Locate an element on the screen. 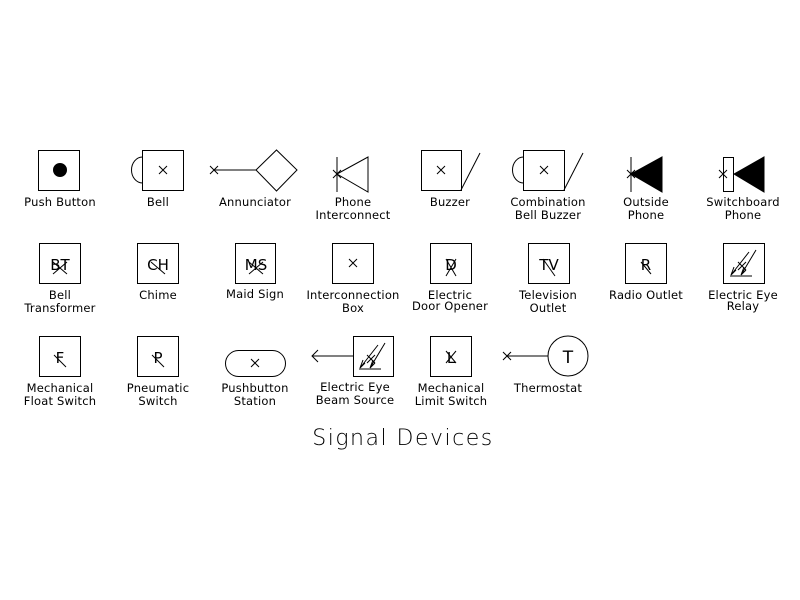  label-line: Interconnect is located at coordinates (353, 215).